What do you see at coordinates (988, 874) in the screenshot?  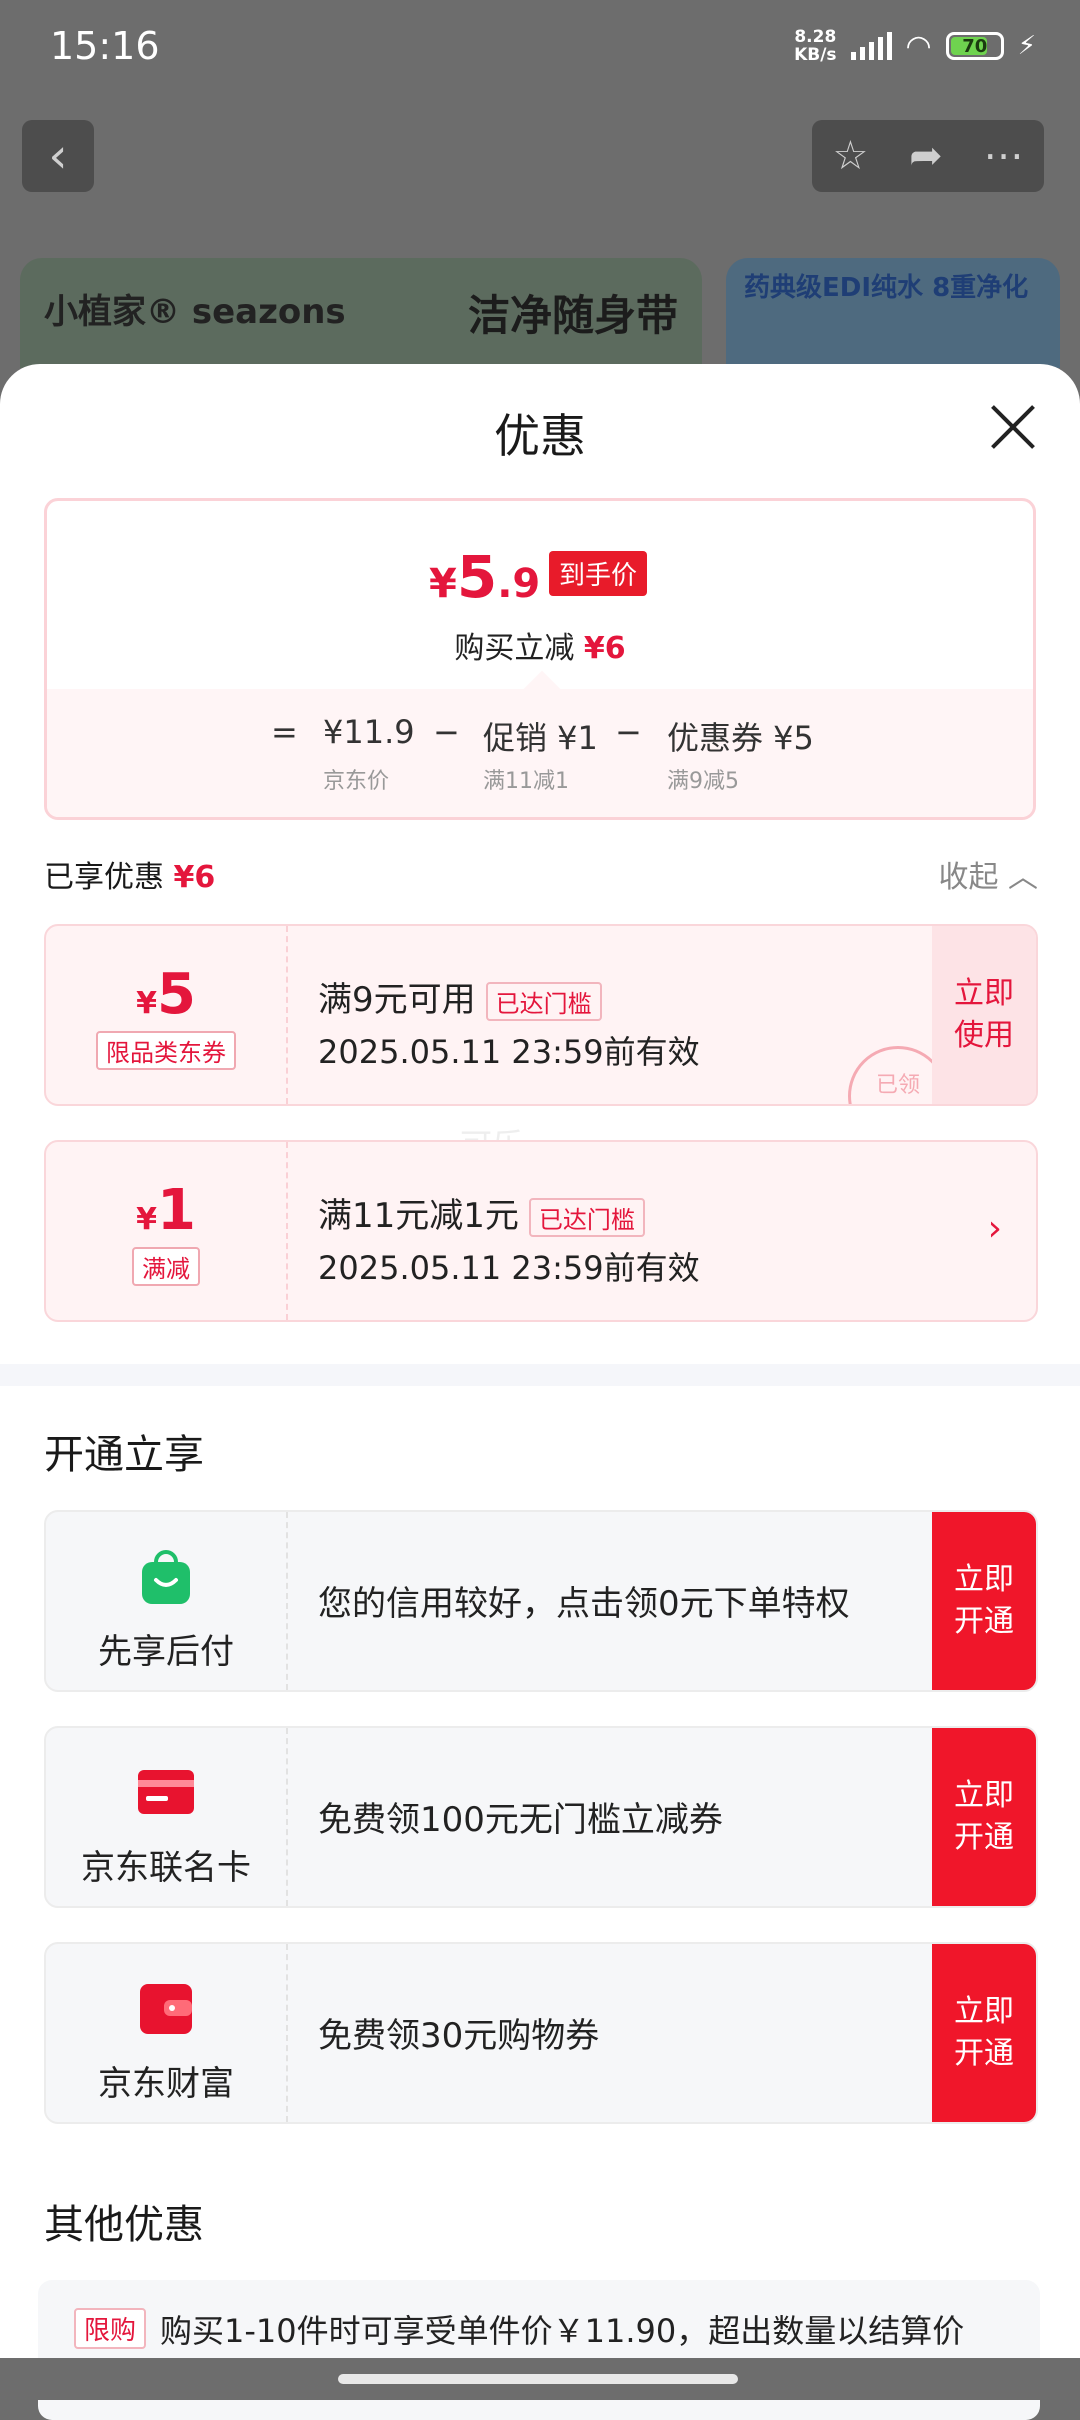 I see `collapse-button: 收起 ︿` at bounding box center [988, 874].